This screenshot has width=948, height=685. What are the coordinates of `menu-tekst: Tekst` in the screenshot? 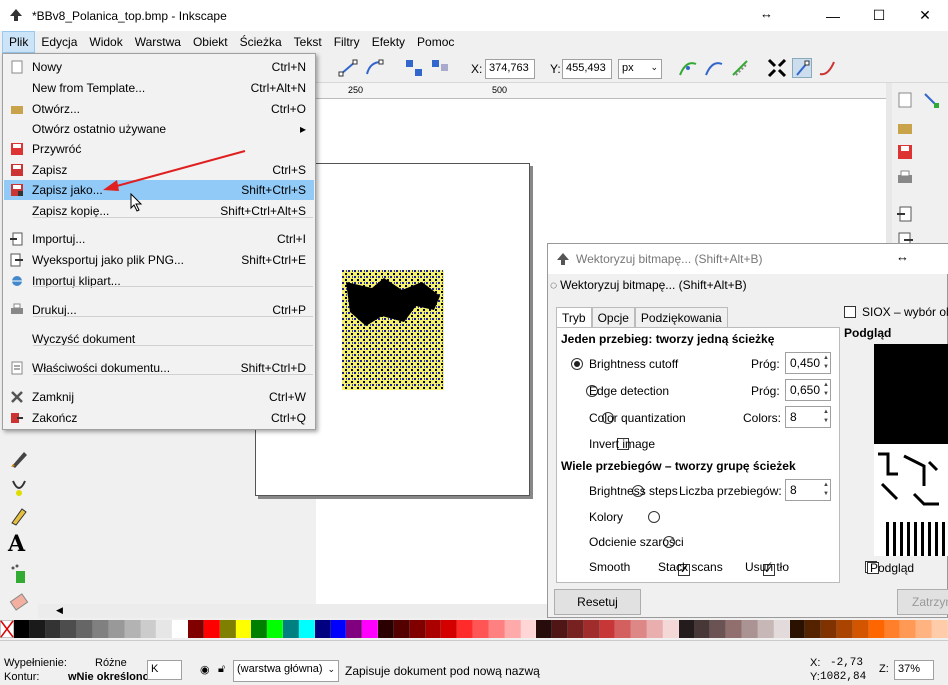 It's located at (308, 42).